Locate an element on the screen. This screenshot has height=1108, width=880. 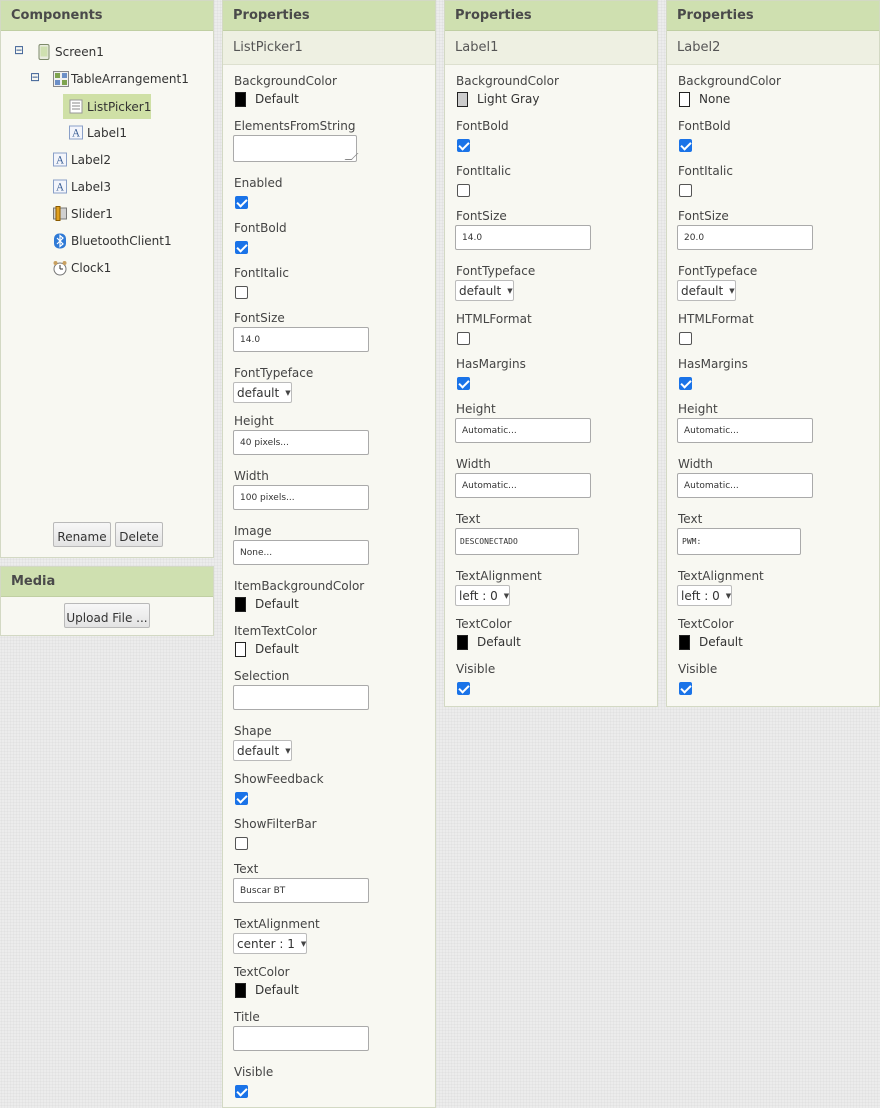
tree-item-slider1: Slider1 is located at coordinates (83, 214).